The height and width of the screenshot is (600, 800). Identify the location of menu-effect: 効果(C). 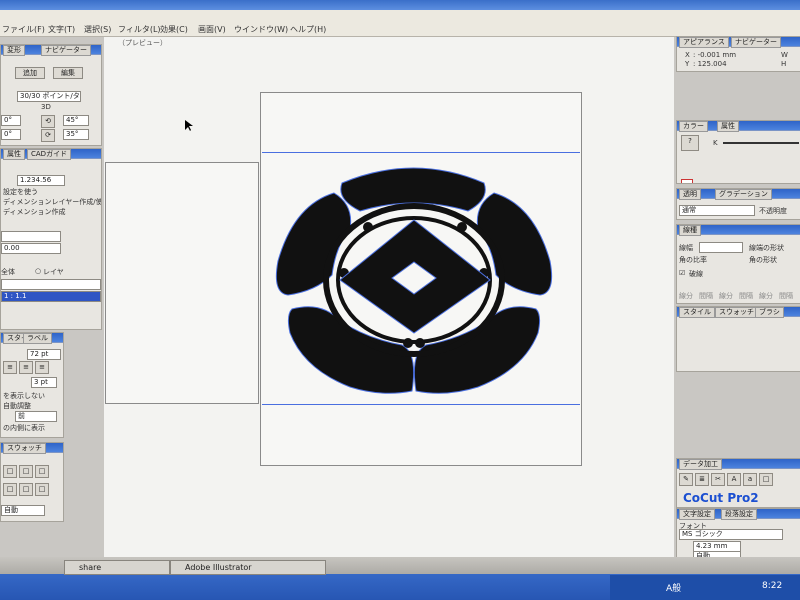
(174, 29).